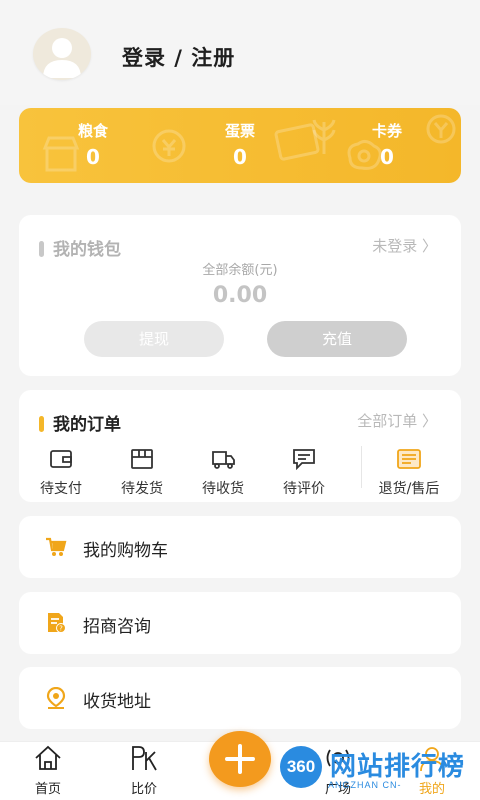 Image resolution: width=480 pixels, height=800 pixels. Describe the element at coordinates (365, 785) in the screenshot. I see `watermark-subtext: ANGZHAN CN-` at that location.